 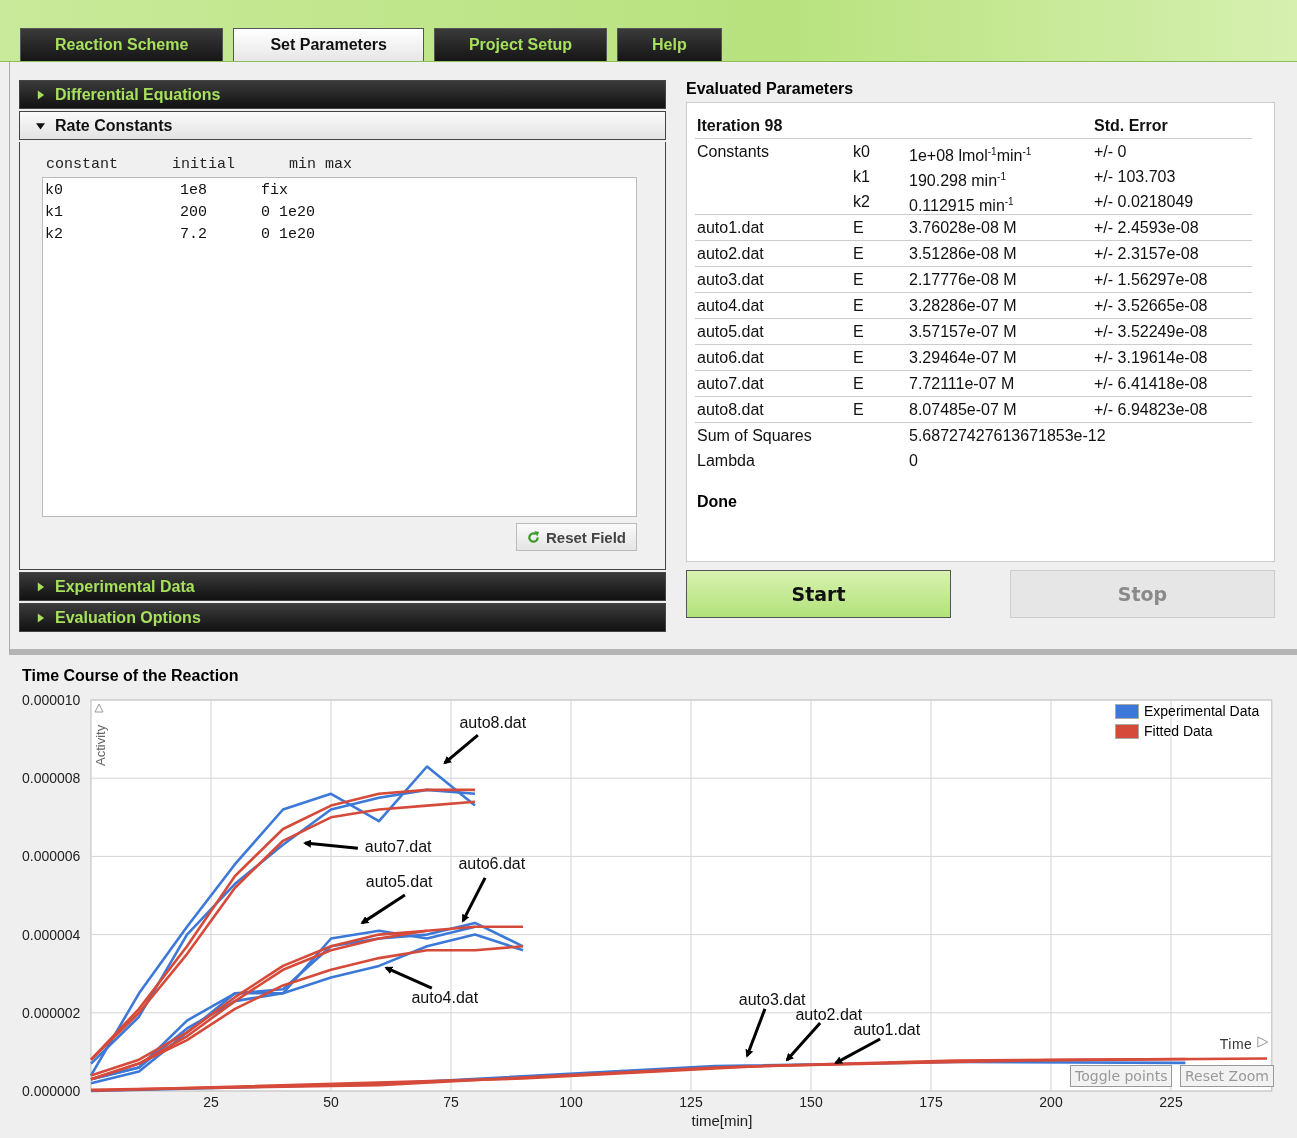 I want to click on row-label: Lambda, so click(x=726, y=461).